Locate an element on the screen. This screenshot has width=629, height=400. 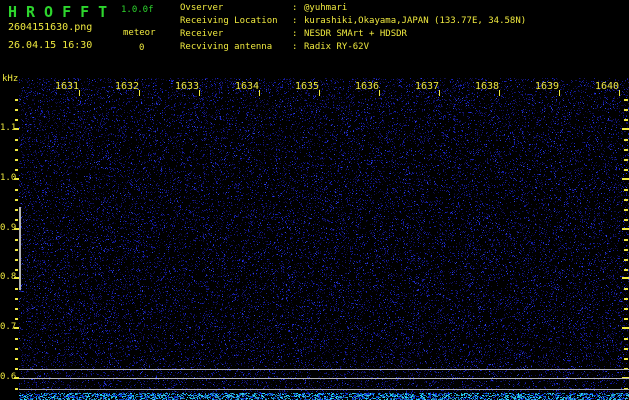
y-axis-unit-label: kHz is located at coordinates (10, 79).